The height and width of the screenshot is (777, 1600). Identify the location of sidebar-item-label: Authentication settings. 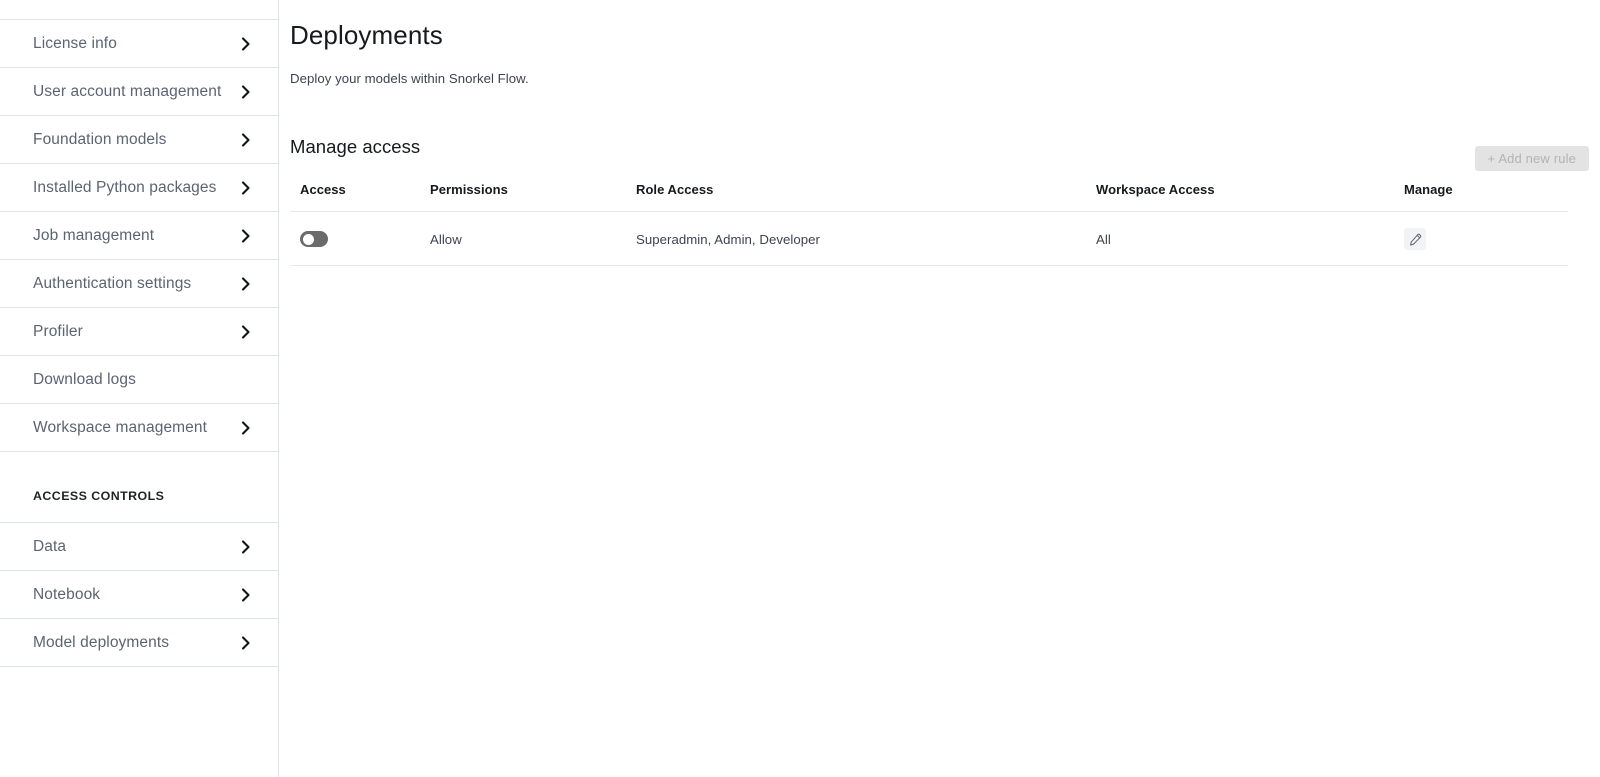
(112, 283).